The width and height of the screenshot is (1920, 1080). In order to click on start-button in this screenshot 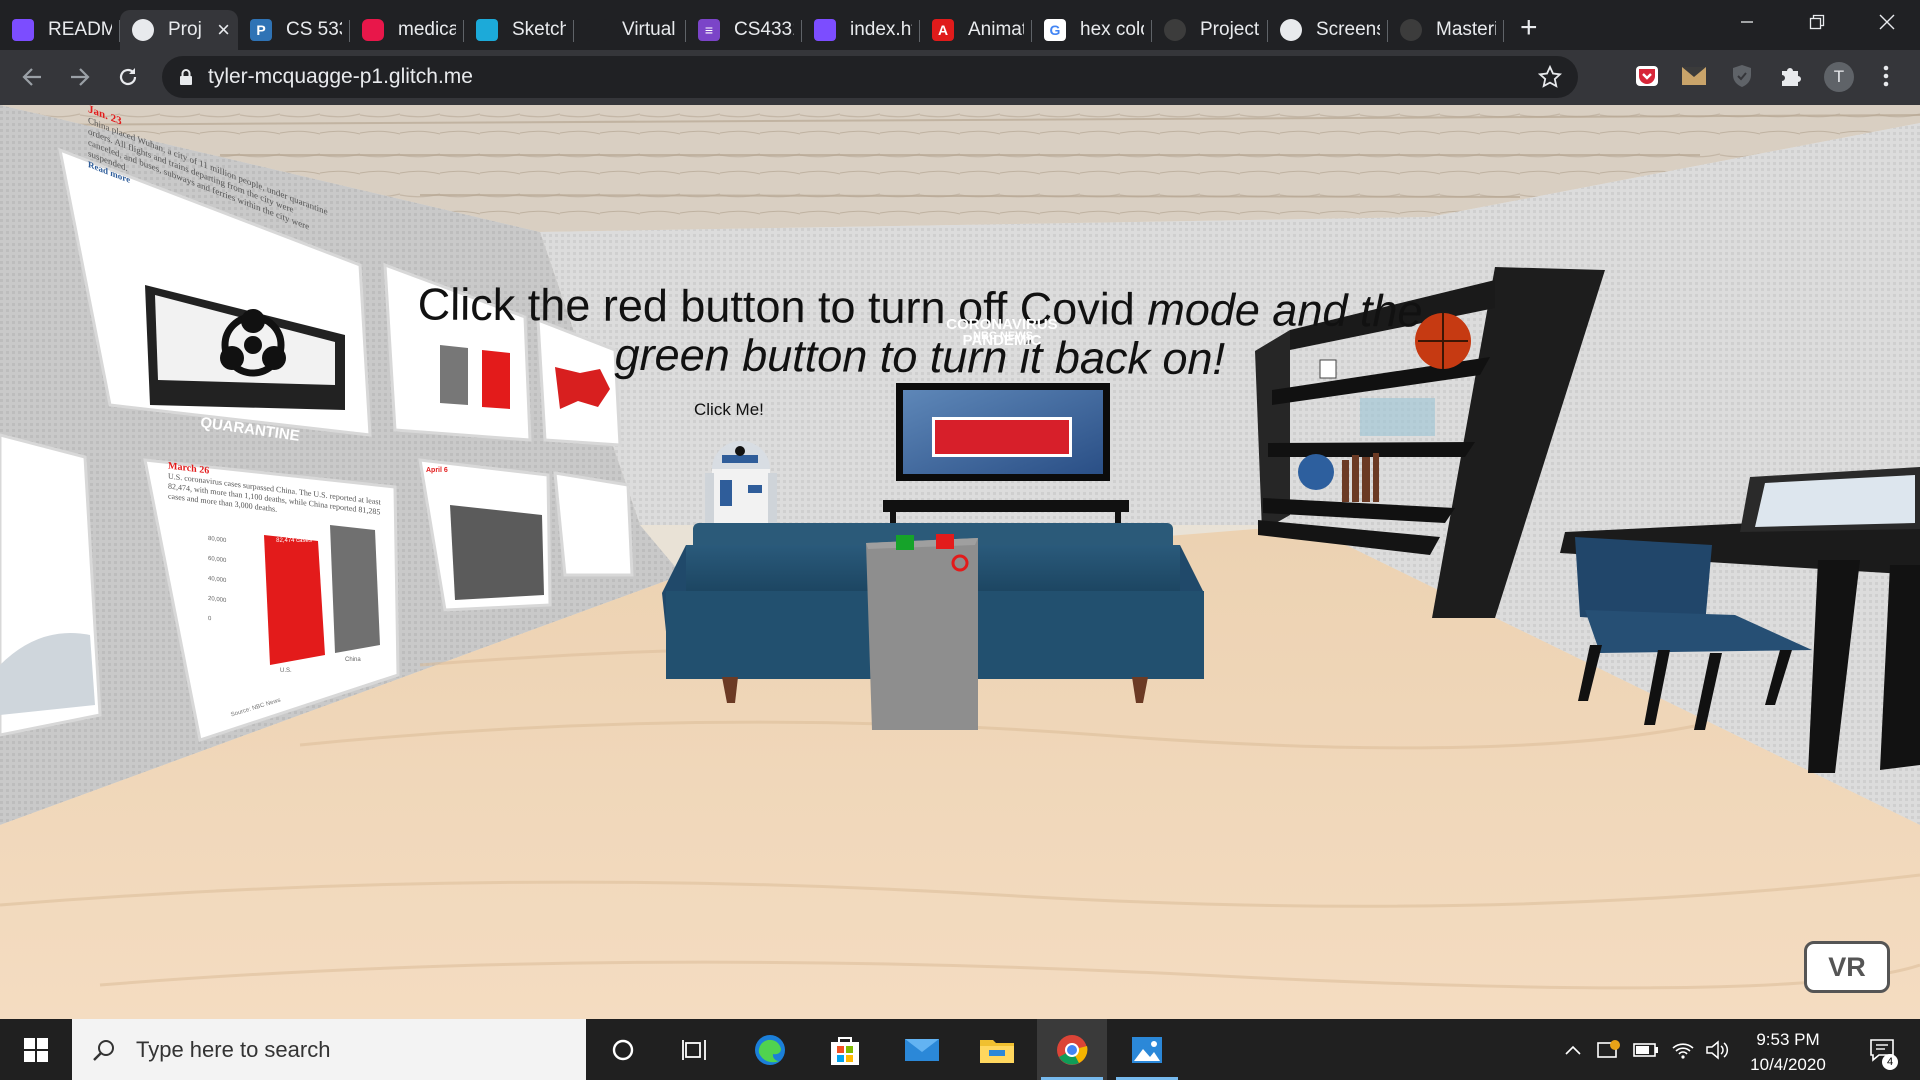, I will do `click(36, 1049)`.